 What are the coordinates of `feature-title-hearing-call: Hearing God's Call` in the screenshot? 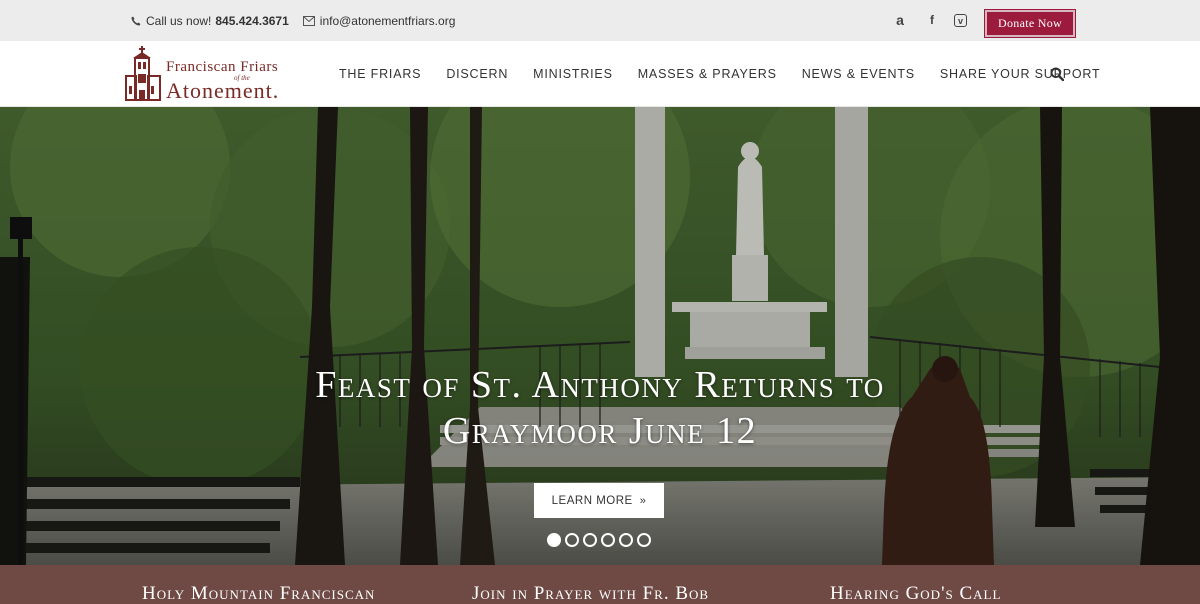 It's located at (915, 593).